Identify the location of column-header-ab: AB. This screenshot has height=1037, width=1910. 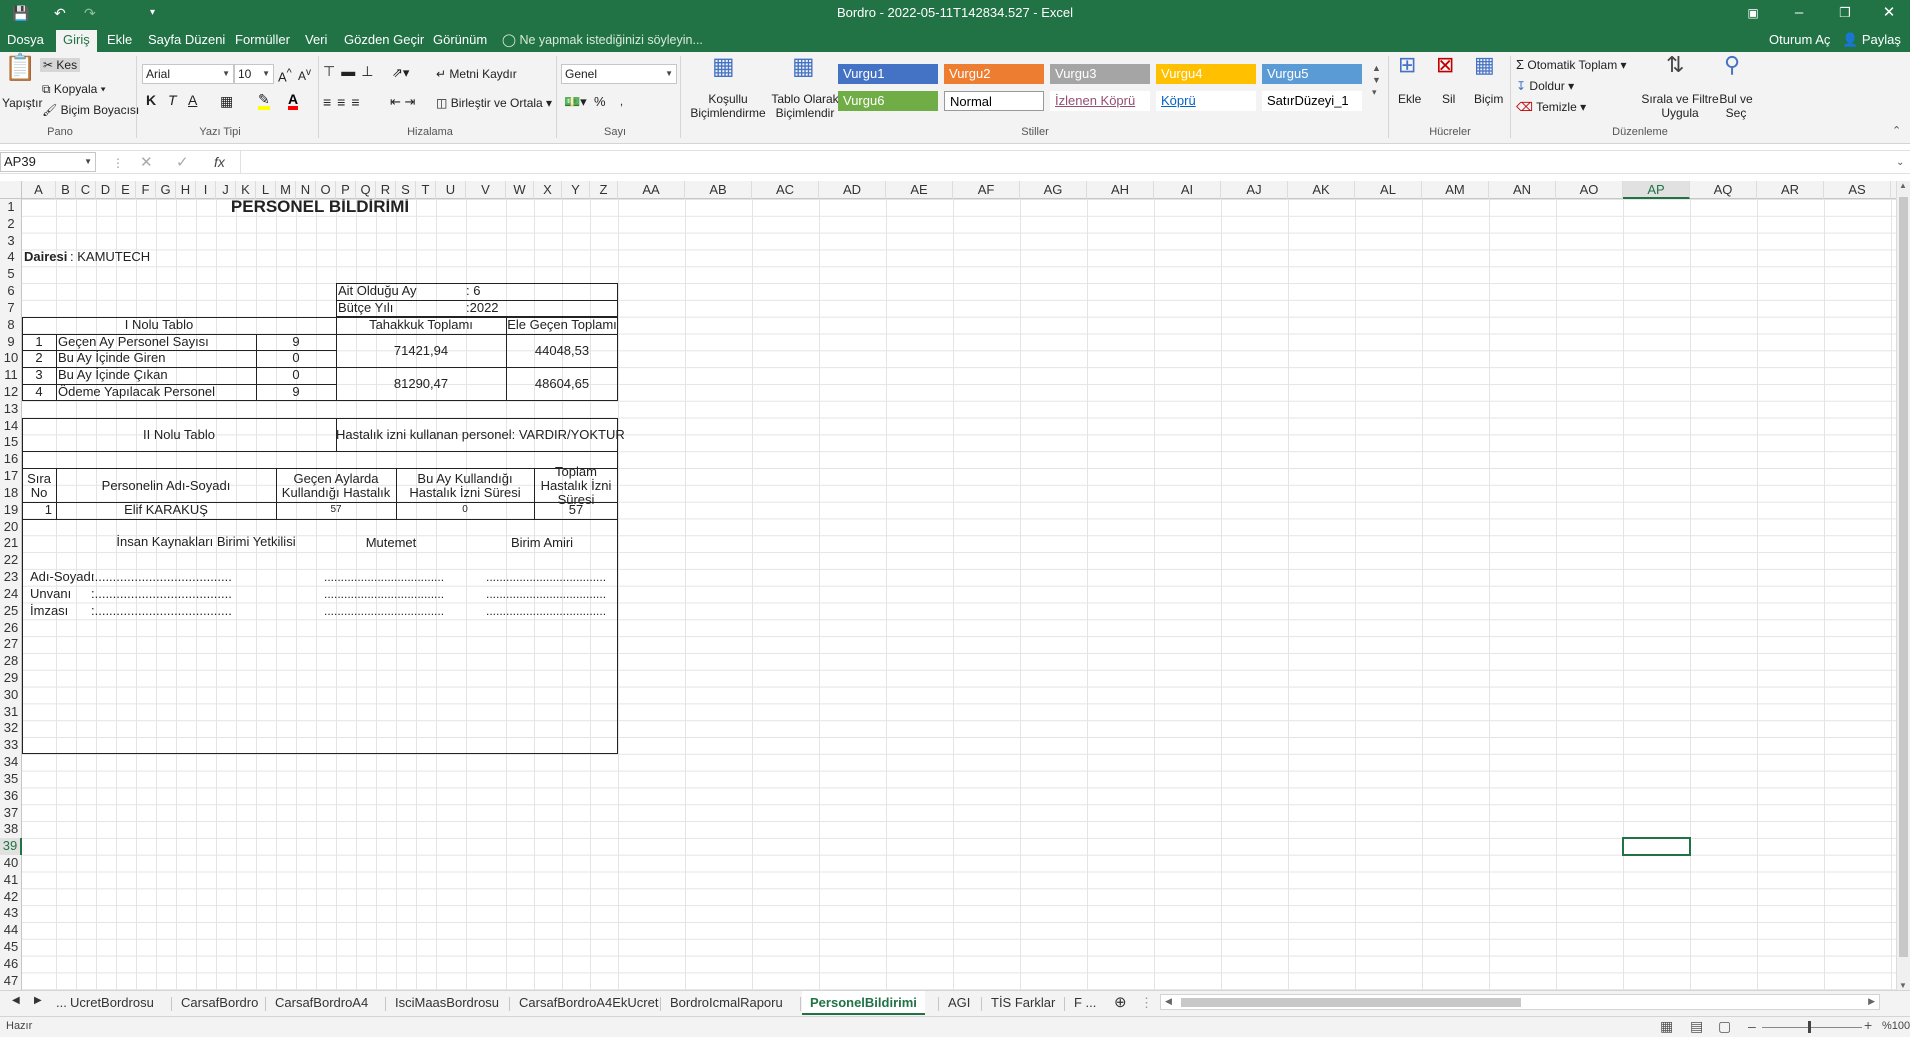
(718, 190).